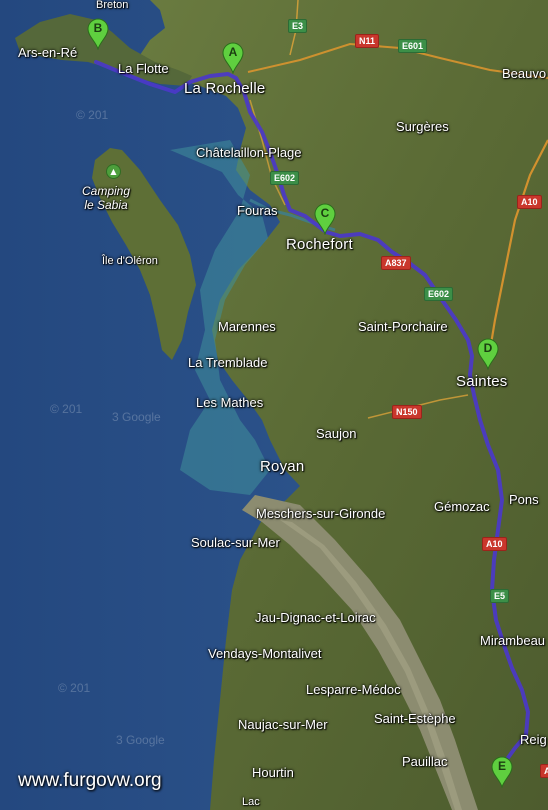  What do you see at coordinates (98, 28) in the screenshot?
I see `marker-label-b: B` at bounding box center [98, 28].